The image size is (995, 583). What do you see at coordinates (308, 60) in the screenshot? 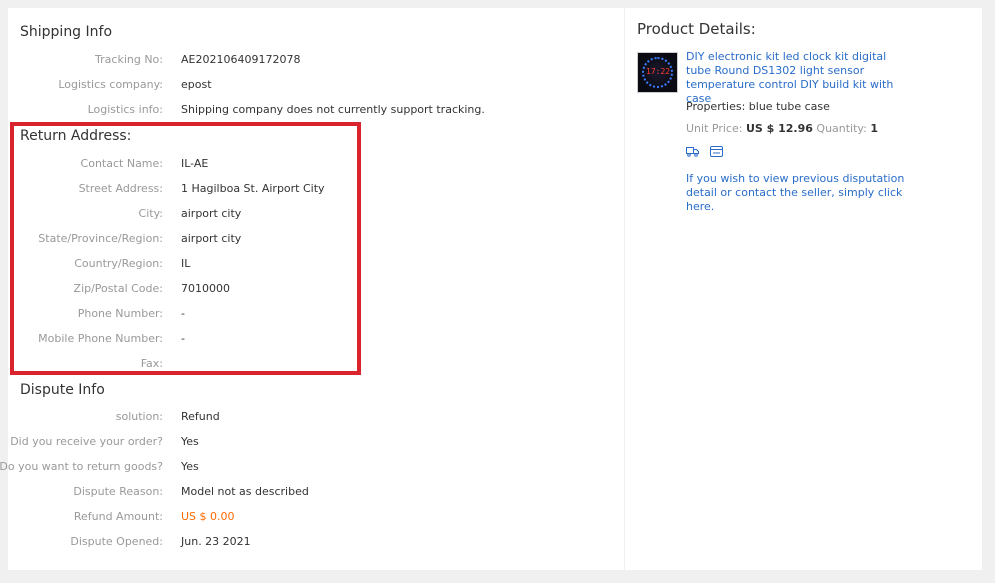
I see `tracking-row: Tracking No: AE202106409172078` at bounding box center [308, 60].